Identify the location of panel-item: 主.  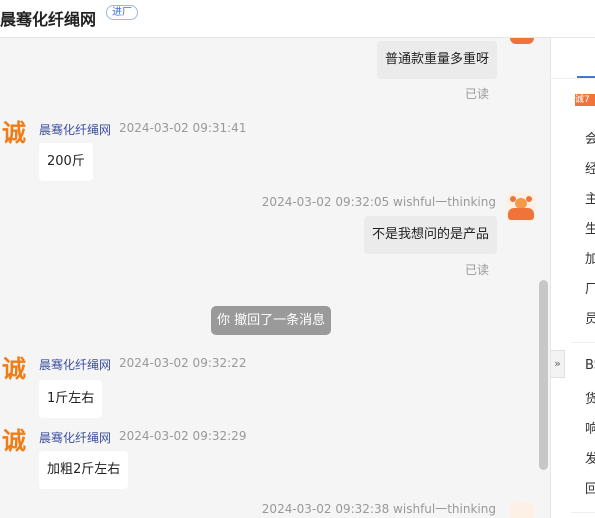
(590, 199).